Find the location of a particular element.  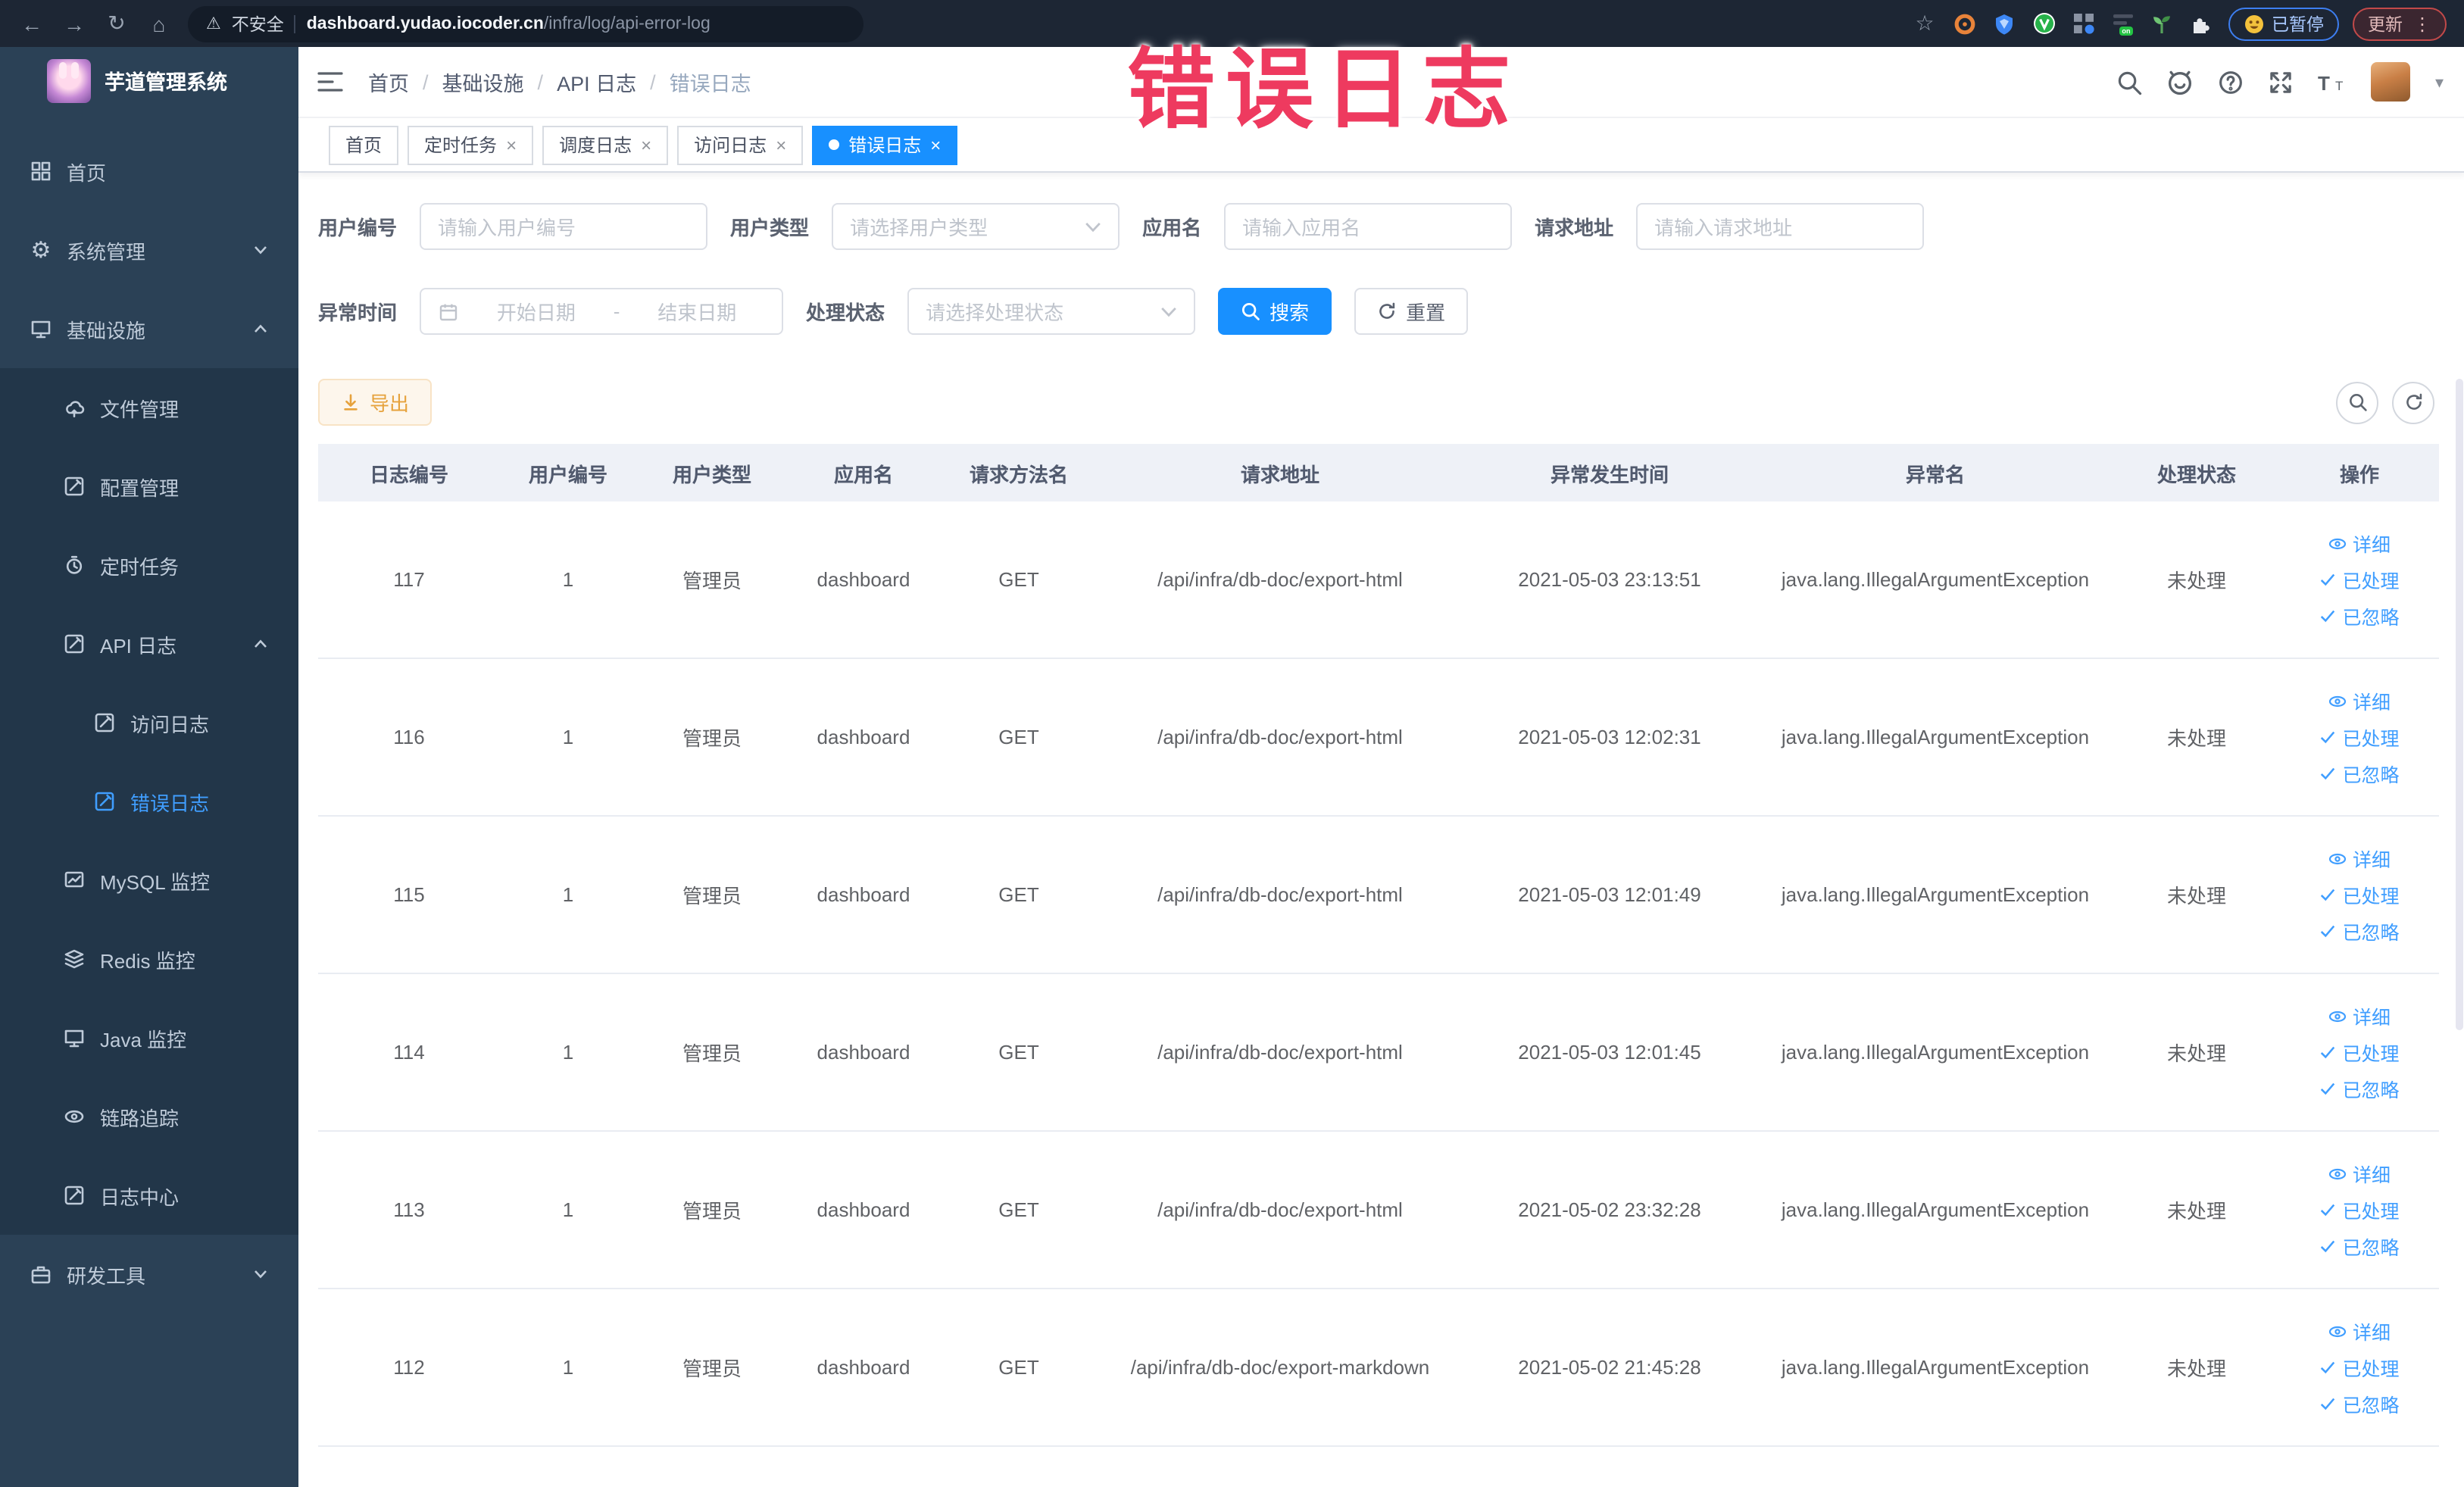

extensions-puzzle-icon is located at coordinates (2201, 23).